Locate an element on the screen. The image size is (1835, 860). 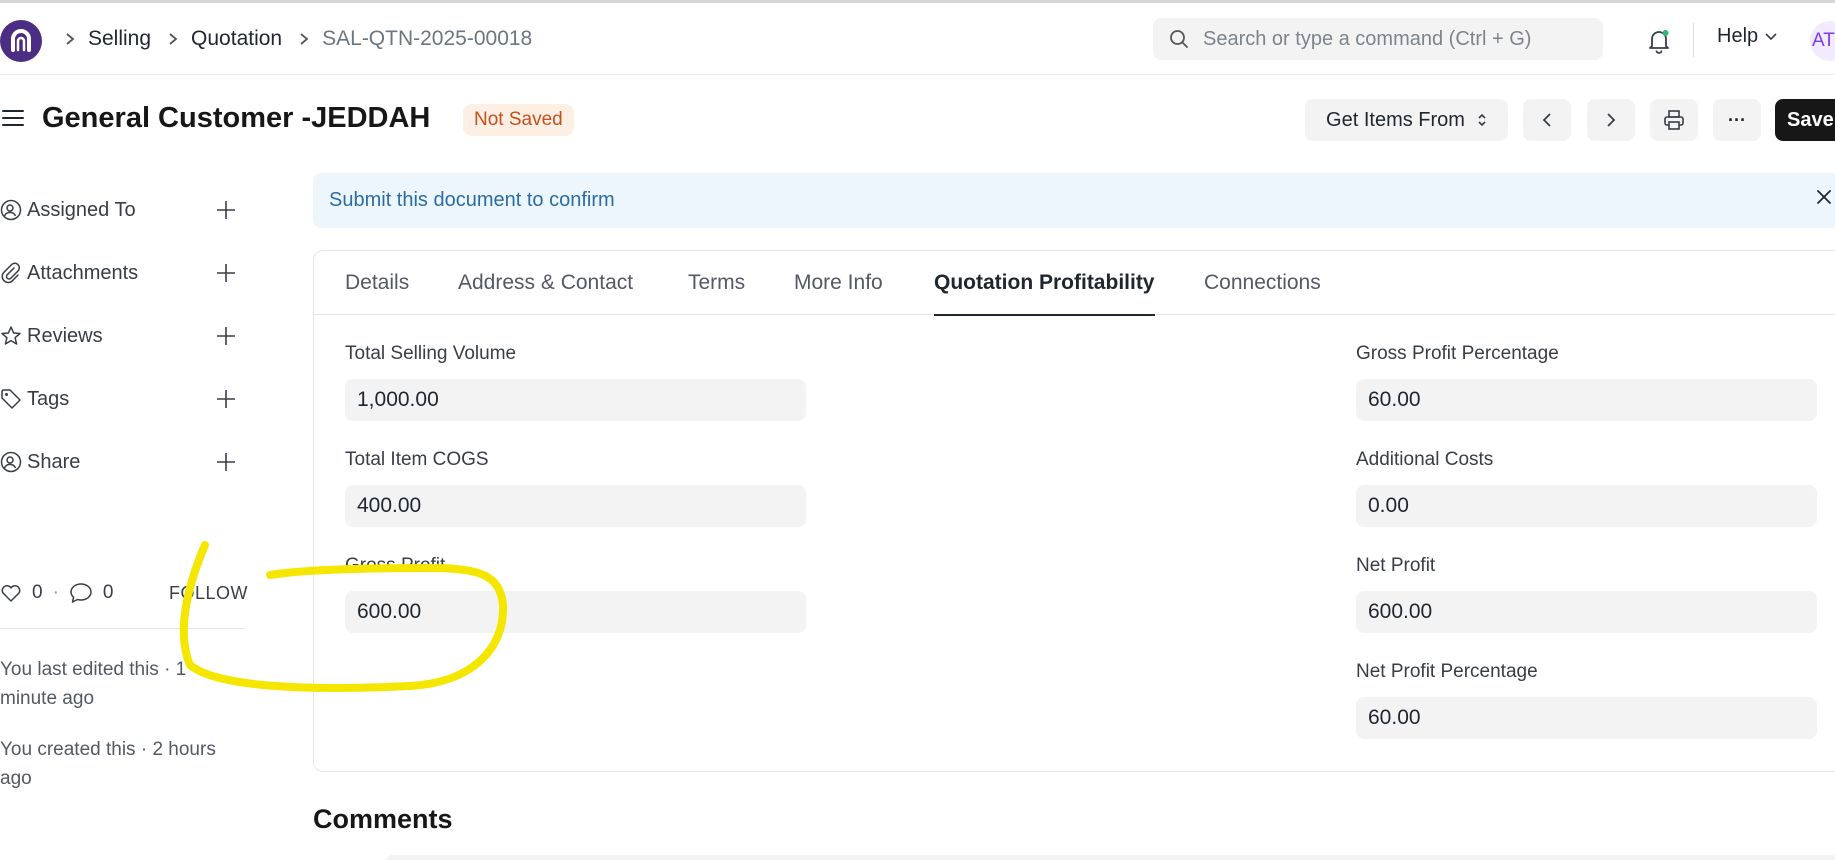
gross-profit-field is located at coordinates (575, 612).